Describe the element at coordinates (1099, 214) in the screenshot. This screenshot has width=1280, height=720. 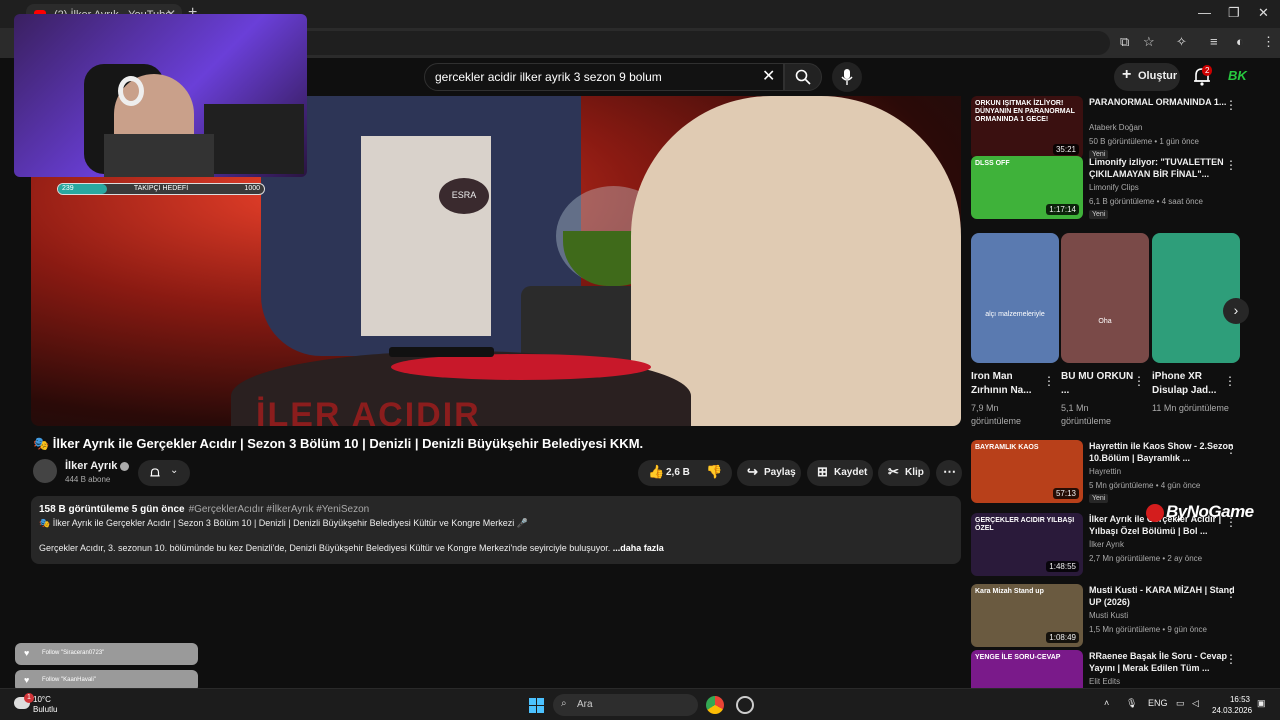
I see `new-badge: Yeni` at that location.